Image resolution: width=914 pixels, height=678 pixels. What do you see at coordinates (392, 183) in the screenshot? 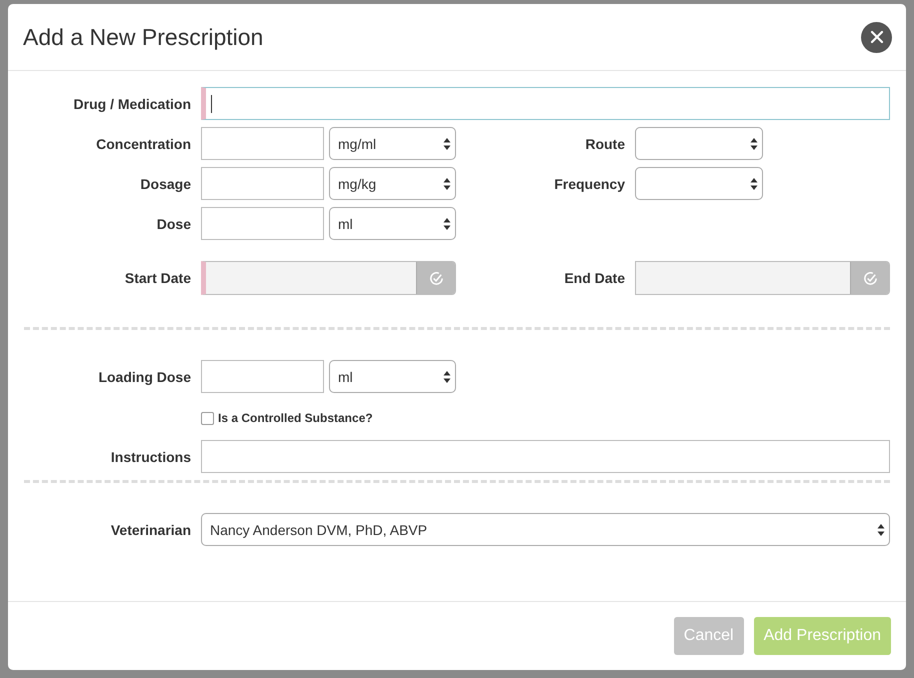
I see `unit-dropdown: mg/kg` at bounding box center [392, 183].